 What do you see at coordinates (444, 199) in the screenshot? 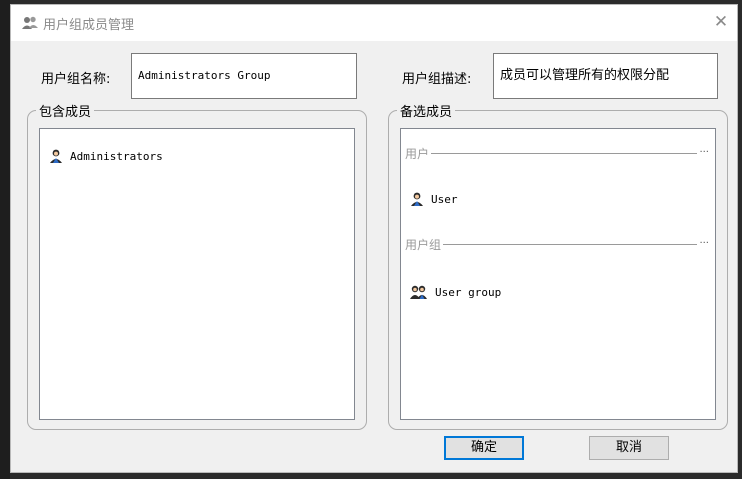
I see `candidate-user-label: User` at bounding box center [444, 199].